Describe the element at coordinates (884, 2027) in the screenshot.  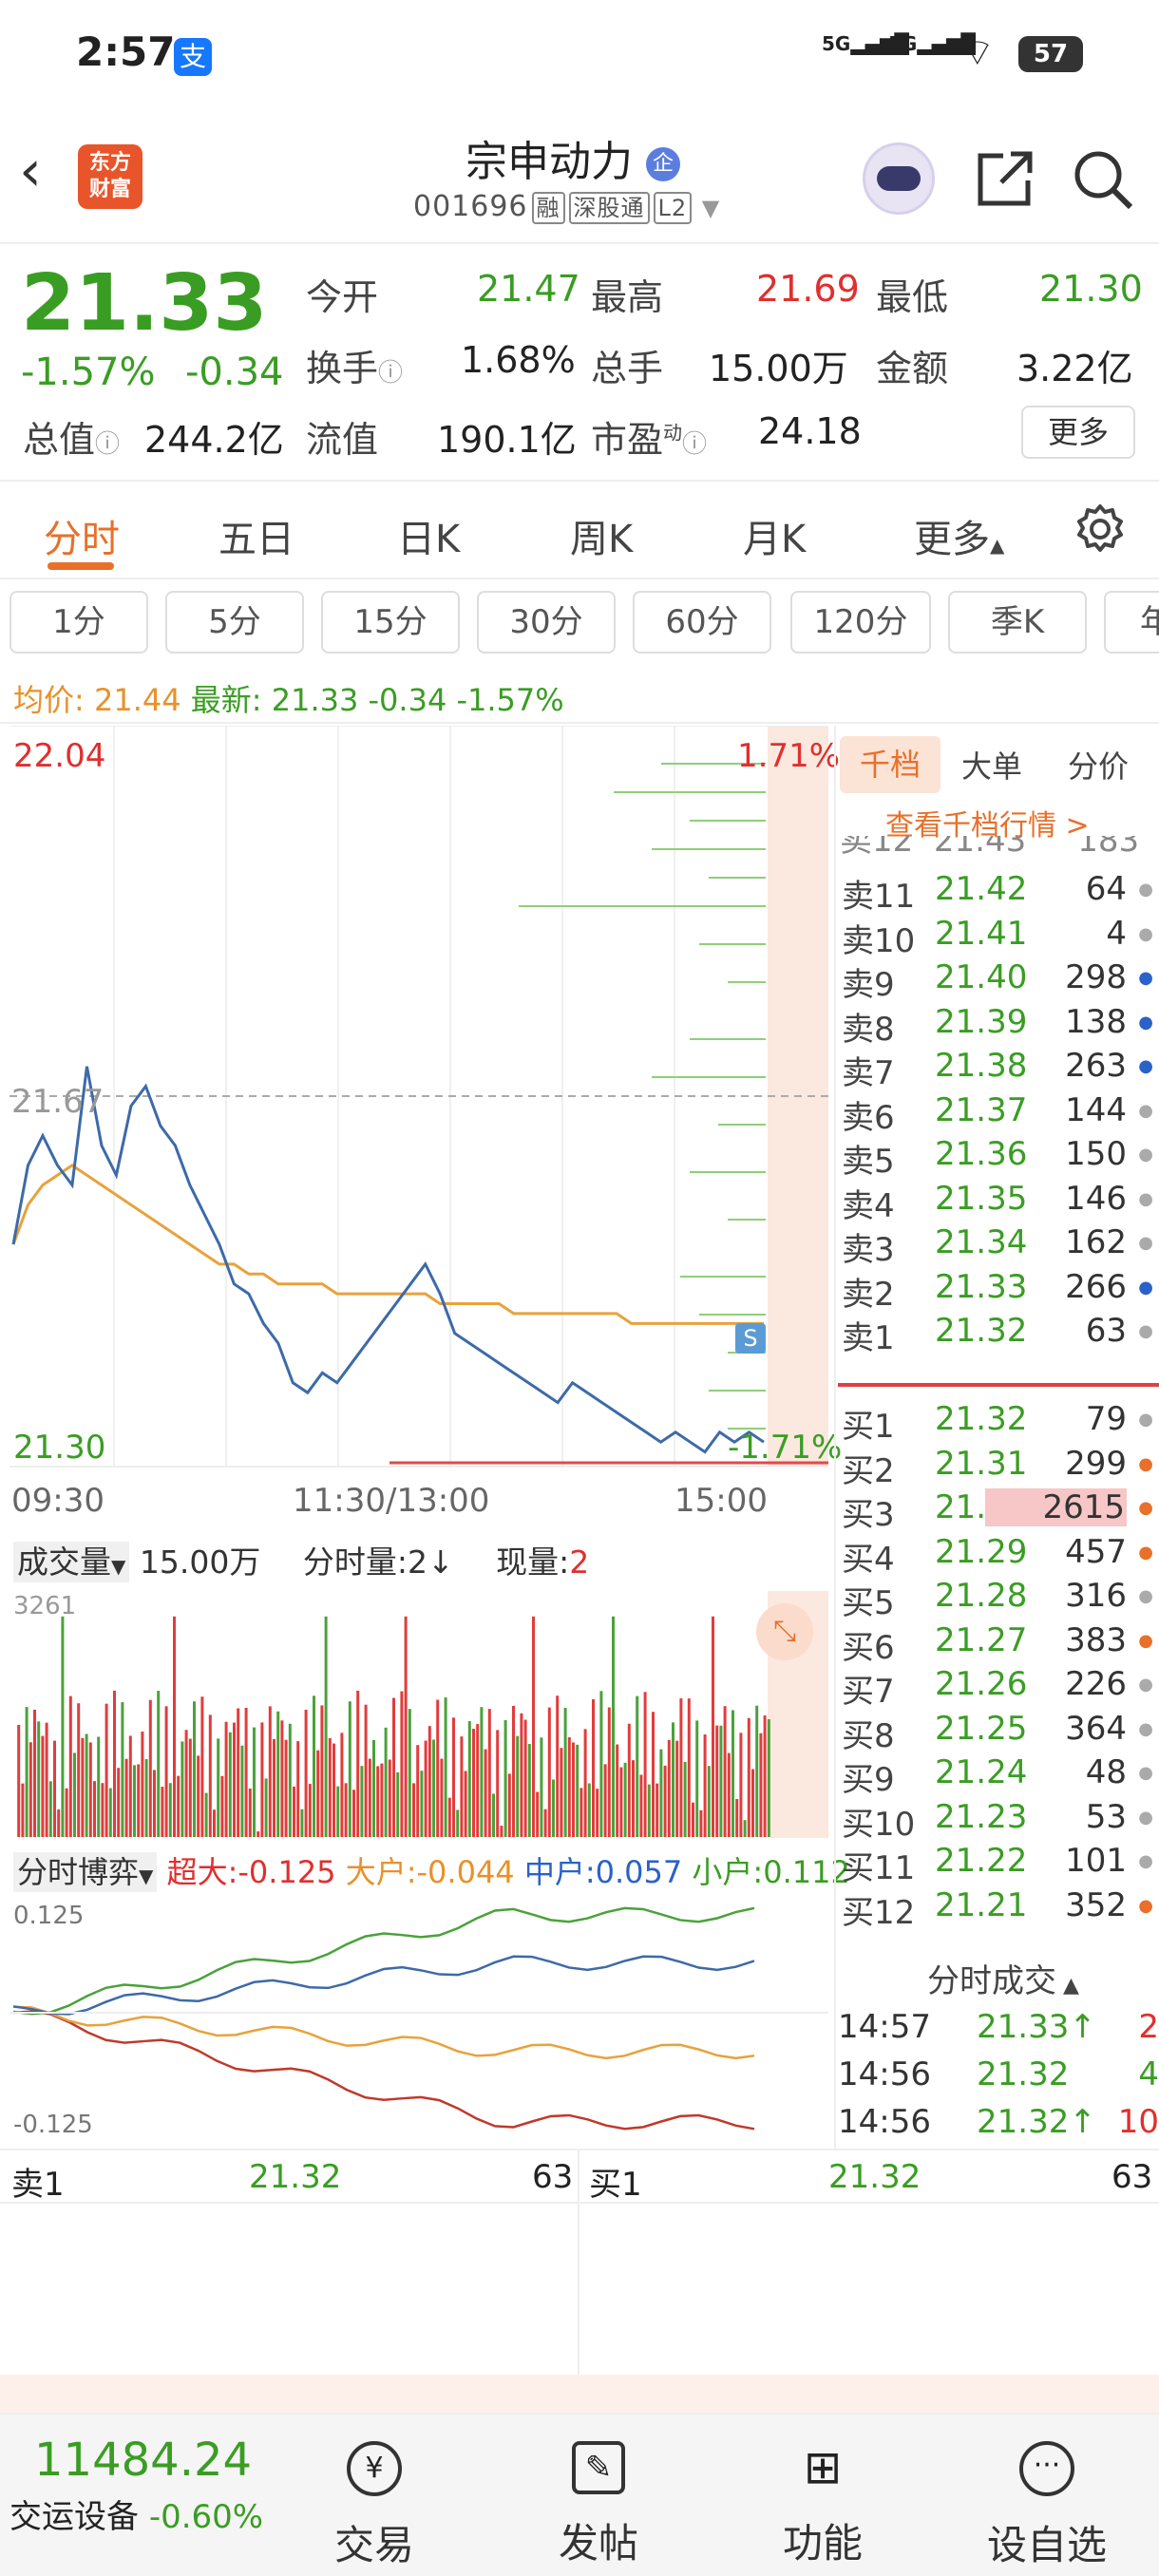
I see `trade-time: 14:57` at that location.